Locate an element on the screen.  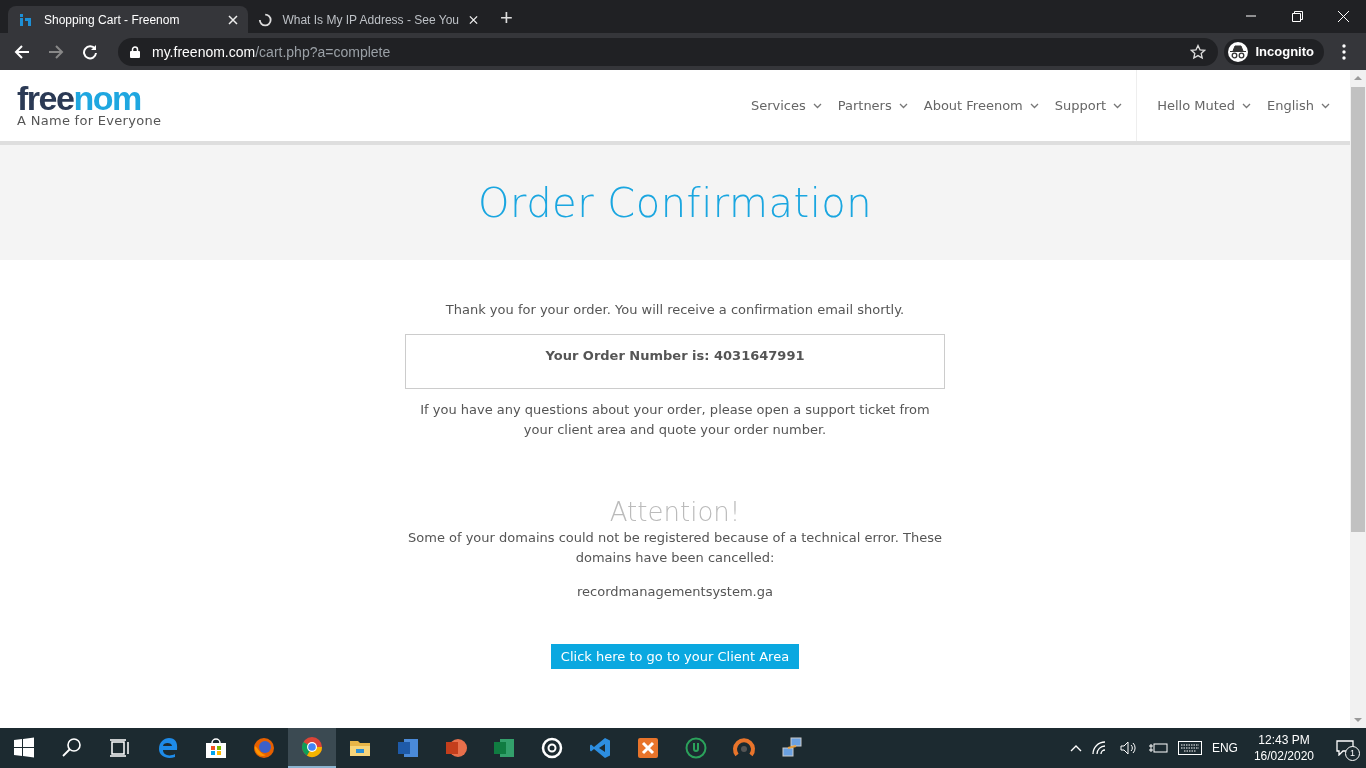
clock-time: 12:43 PM is located at coordinates (1284, 740).